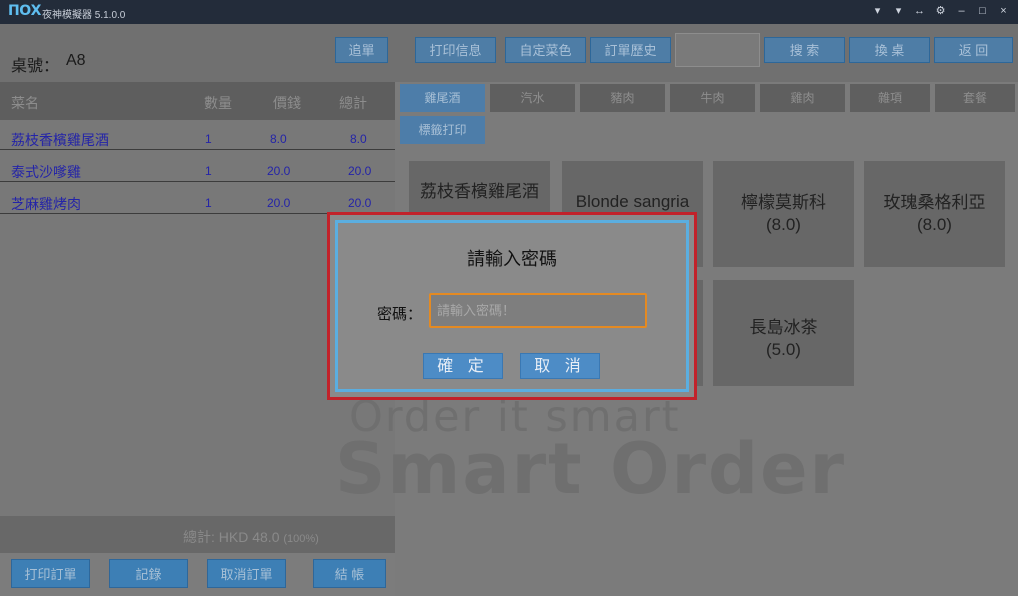 Image resolution: width=1018 pixels, height=596 pixels. Describe the element at coordinates (46, 204) in the screenshot. I see `order-item-name: 芝麻雞烤肉` at that location.